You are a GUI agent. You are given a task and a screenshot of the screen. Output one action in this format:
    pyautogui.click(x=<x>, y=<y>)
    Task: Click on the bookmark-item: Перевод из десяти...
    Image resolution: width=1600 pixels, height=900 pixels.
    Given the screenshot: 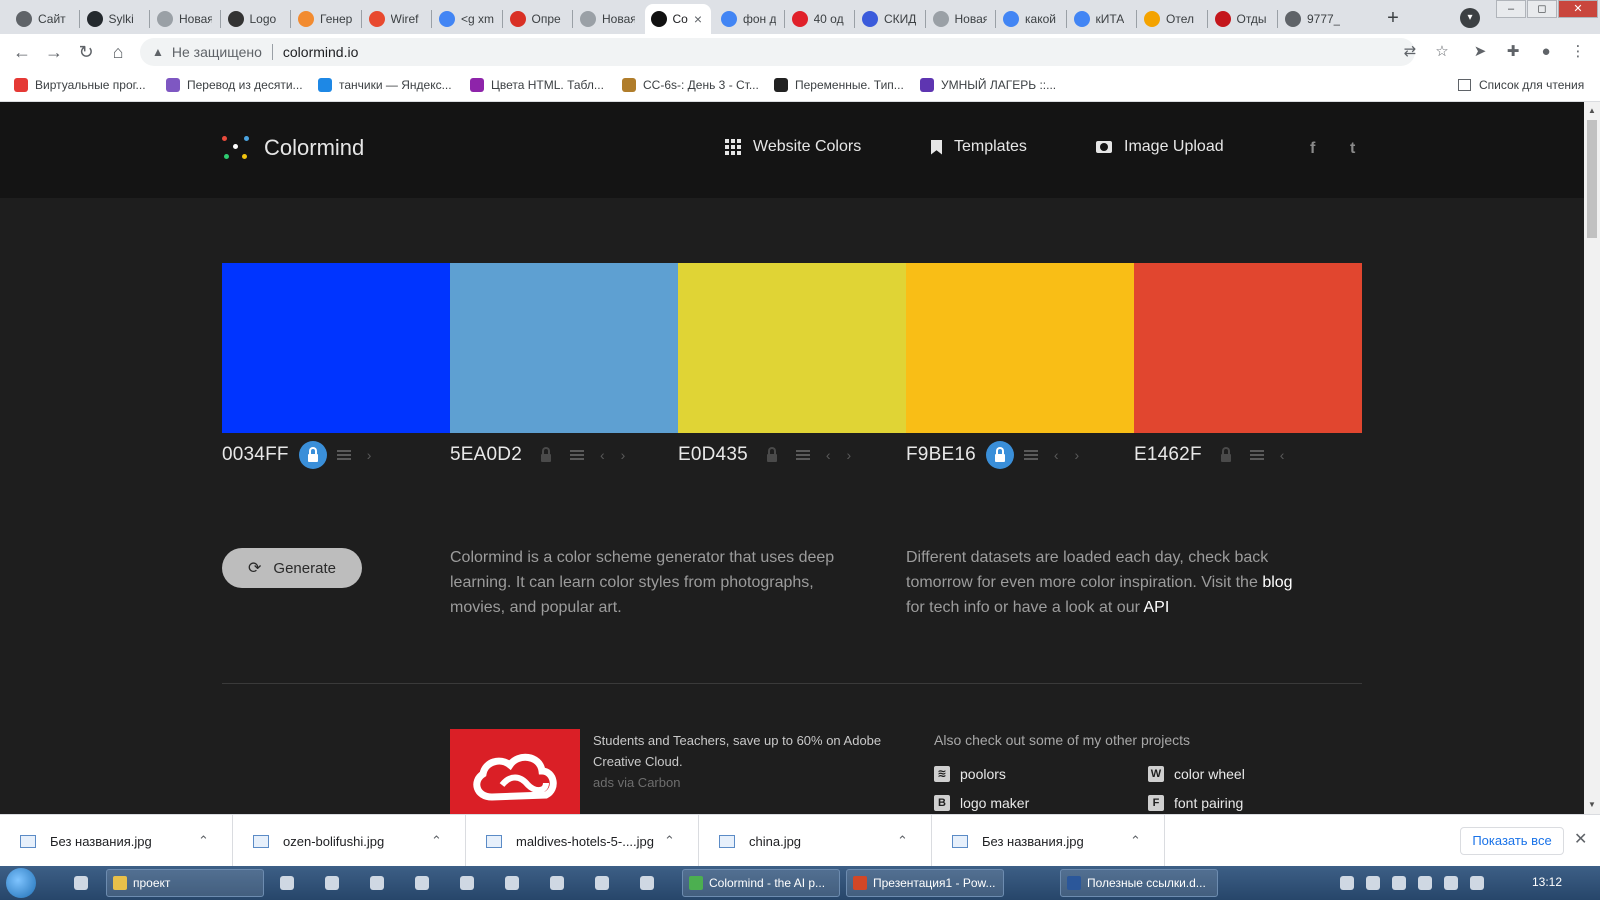 What is the action you would take?
    pyautogui.click(x=234, y=85)
    